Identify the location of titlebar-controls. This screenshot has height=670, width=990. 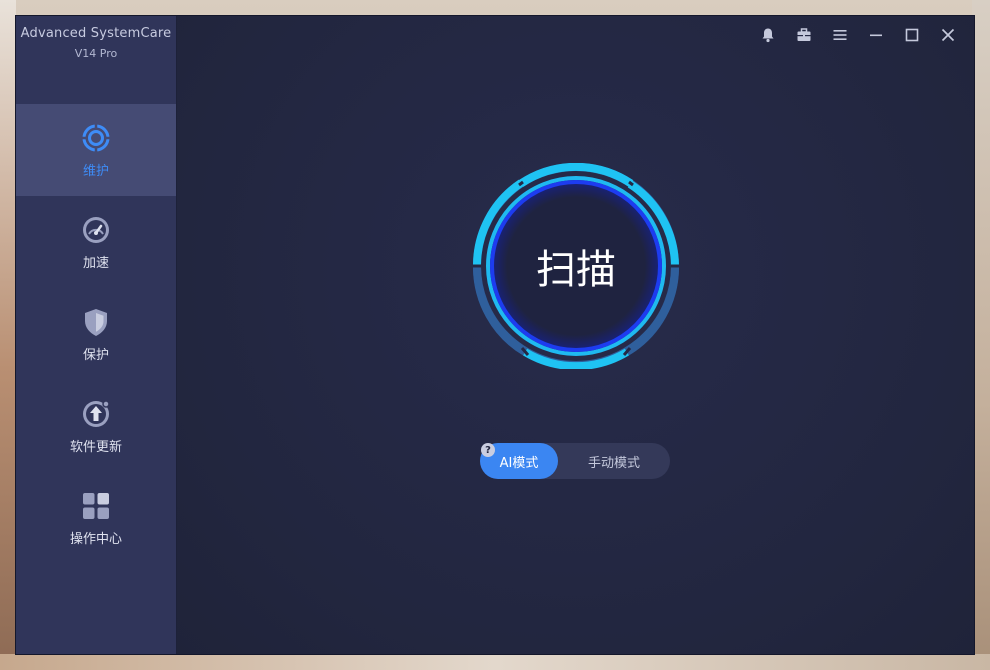
(858, 35).